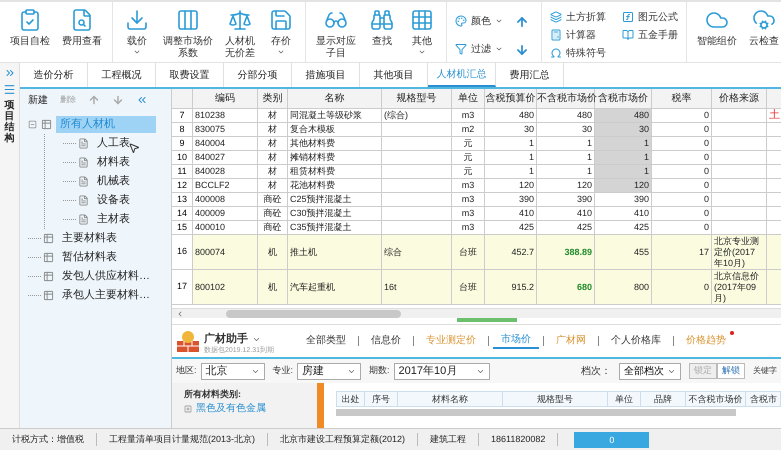  I want to click on table-row: 12 BCCLF2 材 花池材料费 m3 120 120 120 0, so click(476, 186).